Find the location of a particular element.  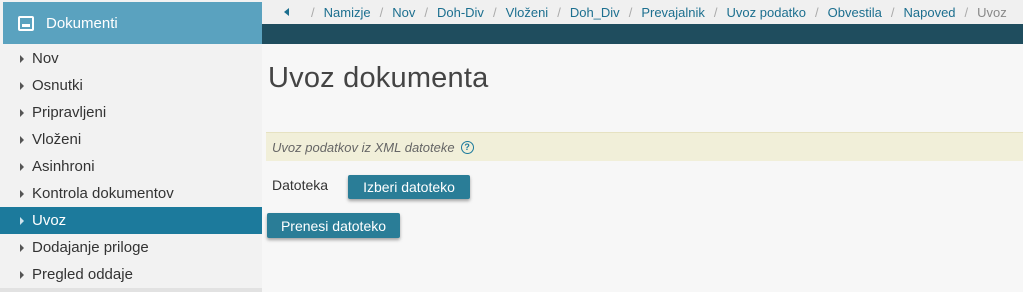

sidebar-item-label: Vloženi is located at coordinates (57, 139).